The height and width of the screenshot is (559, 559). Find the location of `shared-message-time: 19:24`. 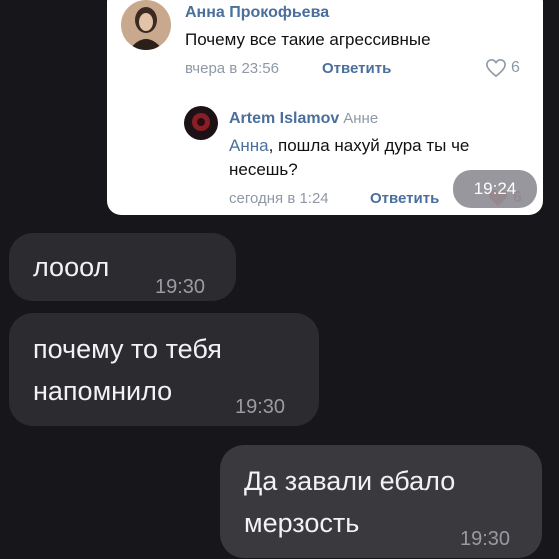

shared-message-time: 19:24 is located at coordinates (495, 189).